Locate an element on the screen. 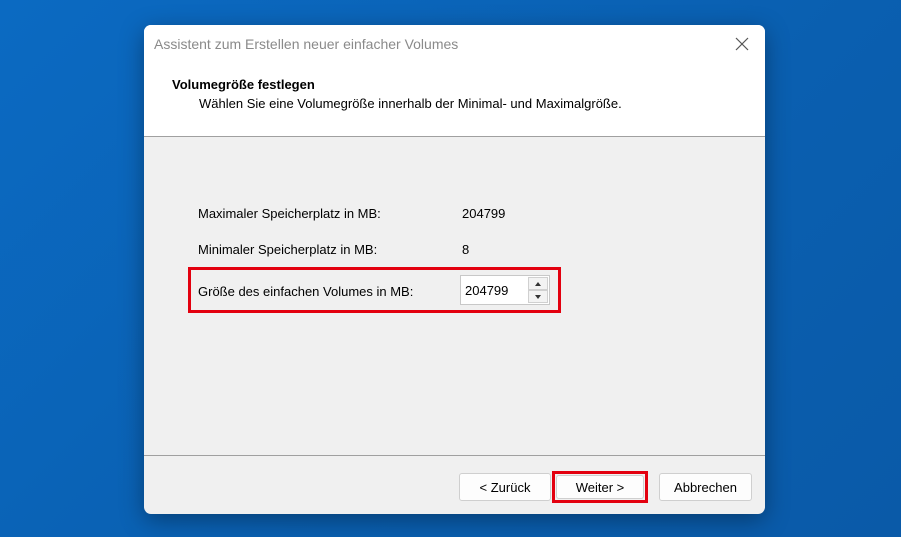 The width and height of the screenshot is (901, 537). min-space-value: 8 is located at coordinates (466, 249).